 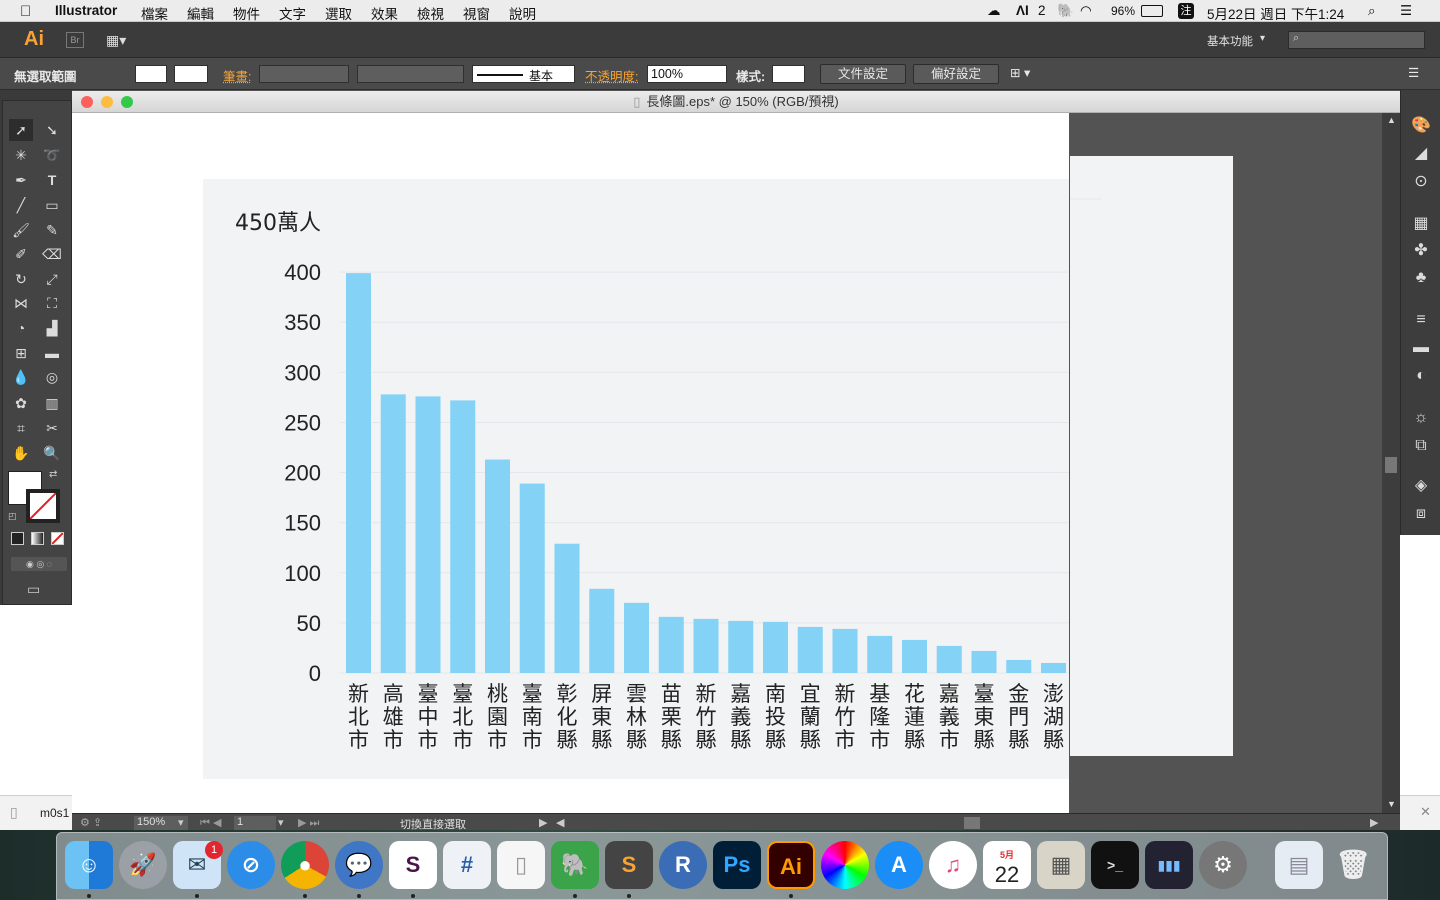 What do you see at coordinates (52, 377) in the screenshot?
I see `blend-tool-icon: ◎` at bounding box center [52, 377].